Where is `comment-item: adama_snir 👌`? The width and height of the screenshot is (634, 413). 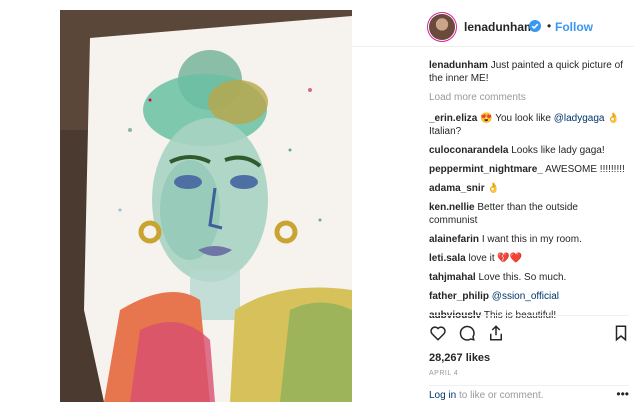
comment-item: adama_snir 👌 is located at coordinates (529, 188).